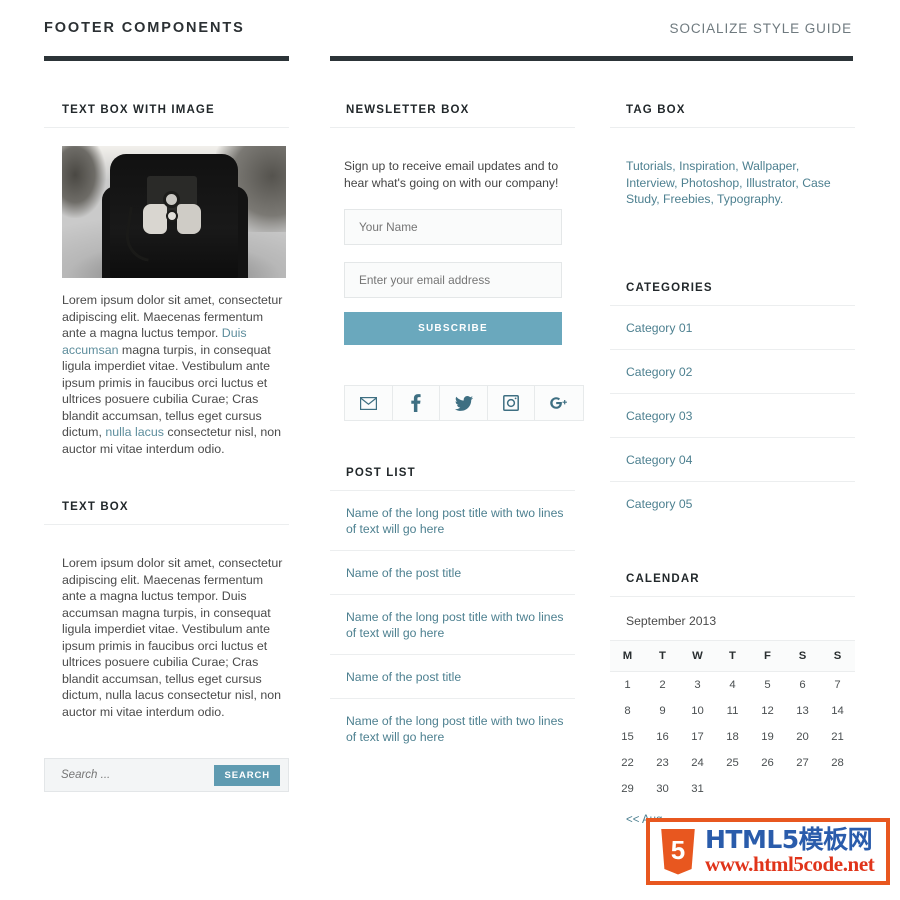 This screenshot has height=900, width=900. I want to click on widget-title-text-box: TEXT BOX, so click(166, 511).